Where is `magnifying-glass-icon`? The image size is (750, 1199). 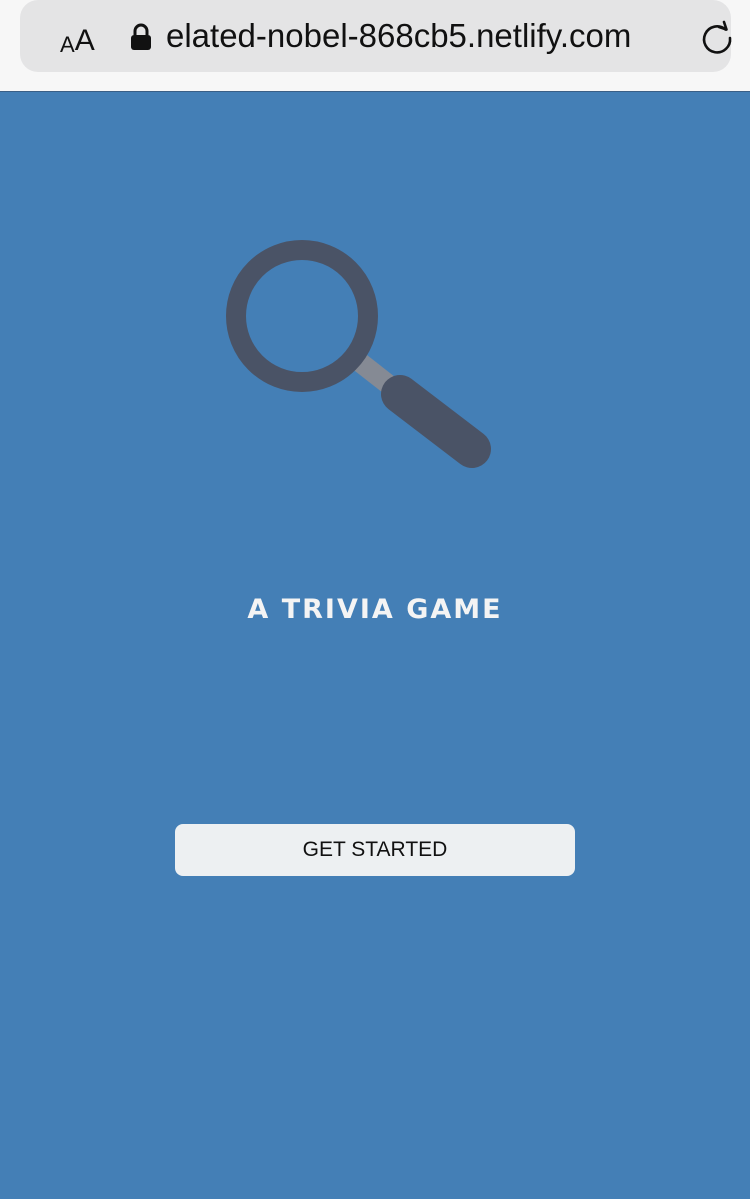
magnifying-glass-icon is located at coordinates (358, 354).